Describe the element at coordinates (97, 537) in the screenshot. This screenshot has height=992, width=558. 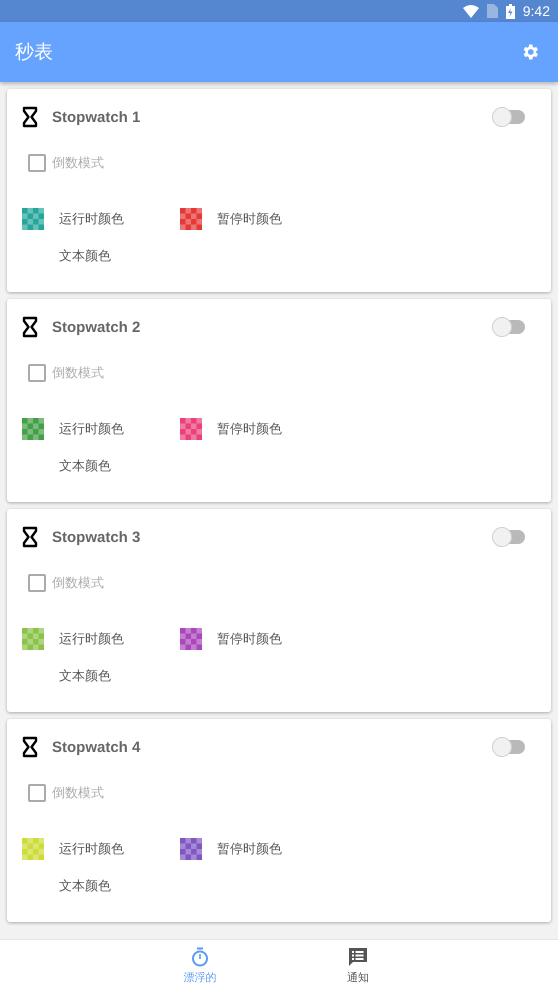
I see `stopwatch-title: Stopwatch 3` at that location.